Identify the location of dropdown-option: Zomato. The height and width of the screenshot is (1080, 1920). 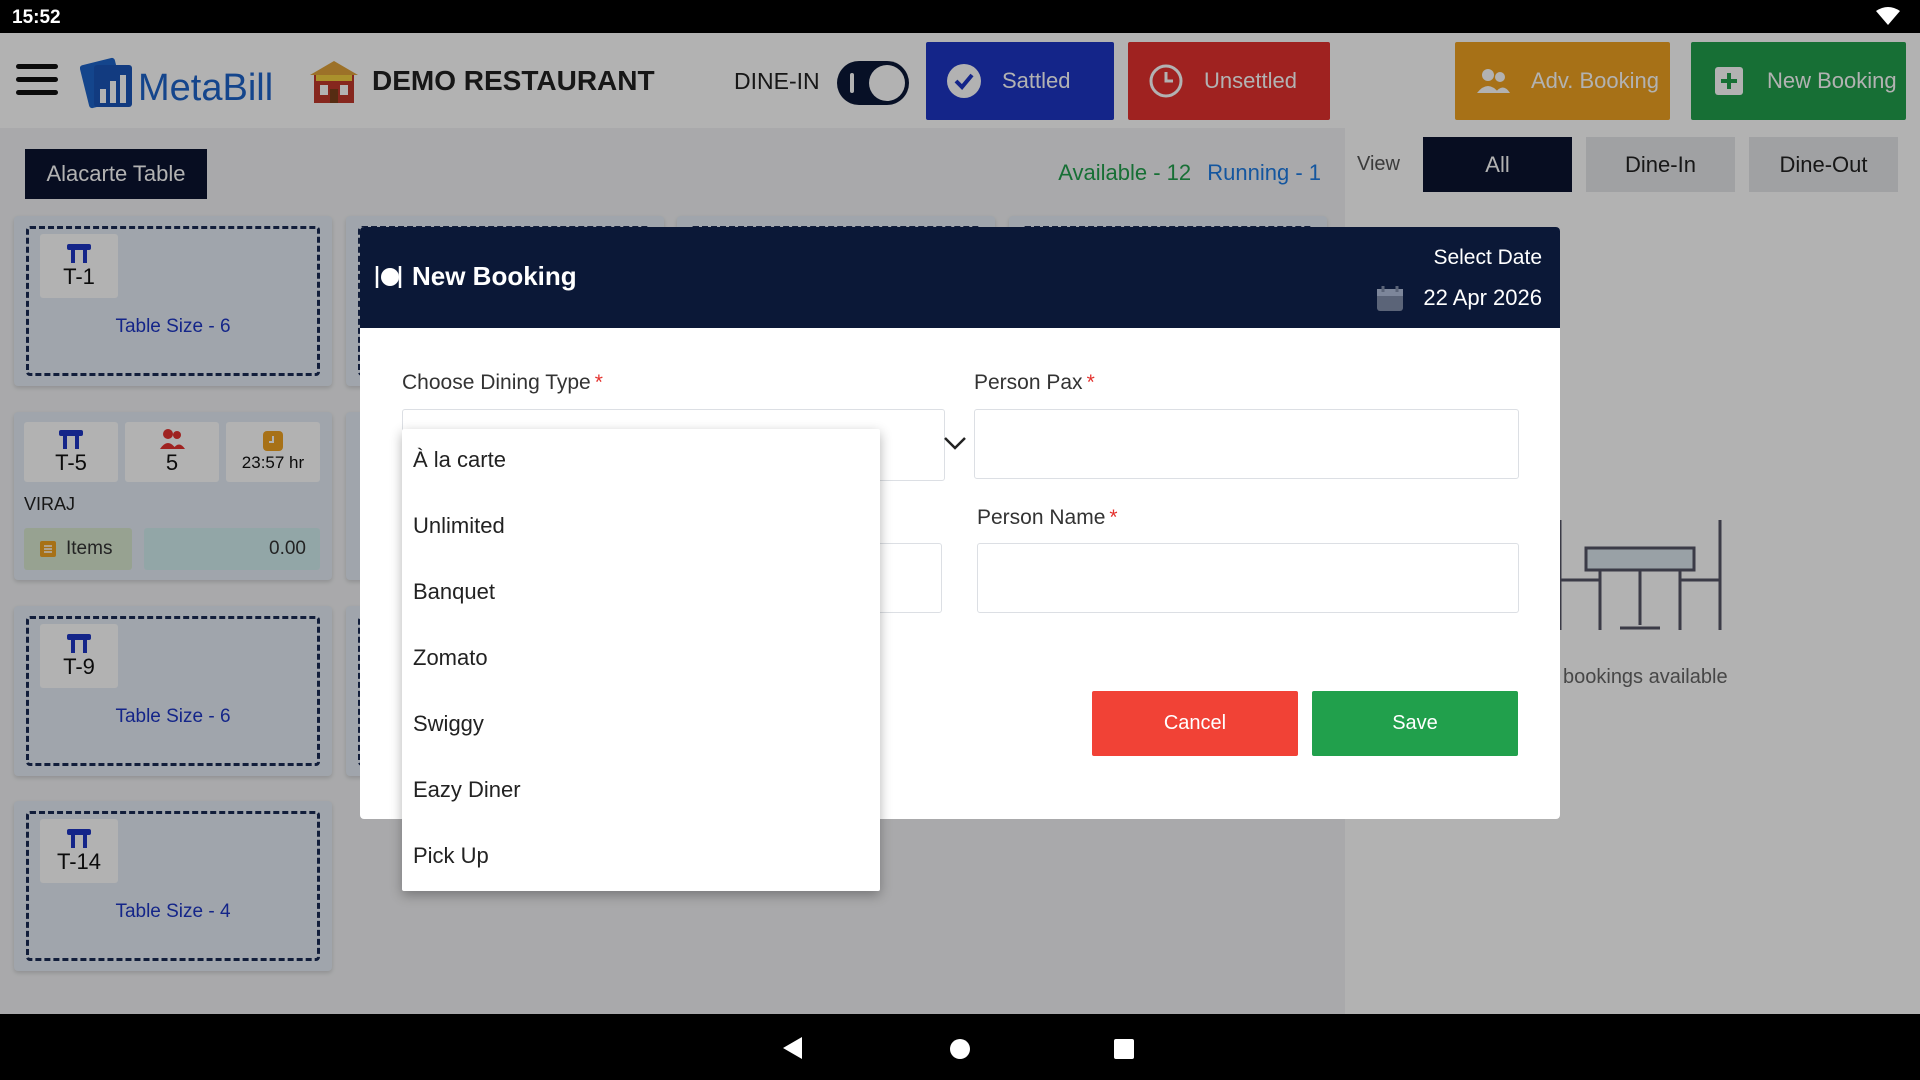
(450, 658).